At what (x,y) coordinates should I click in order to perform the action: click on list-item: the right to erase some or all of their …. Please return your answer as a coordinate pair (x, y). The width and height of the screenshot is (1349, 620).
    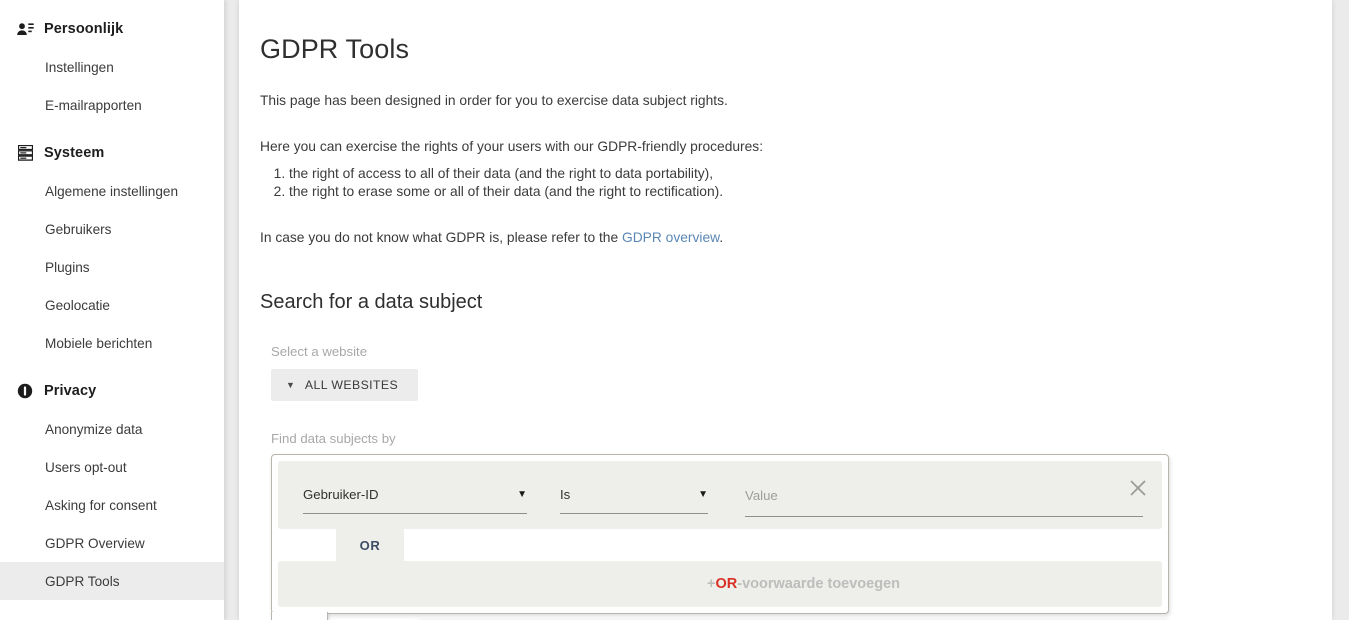
    Looking at the image, I should click on (800, 192).